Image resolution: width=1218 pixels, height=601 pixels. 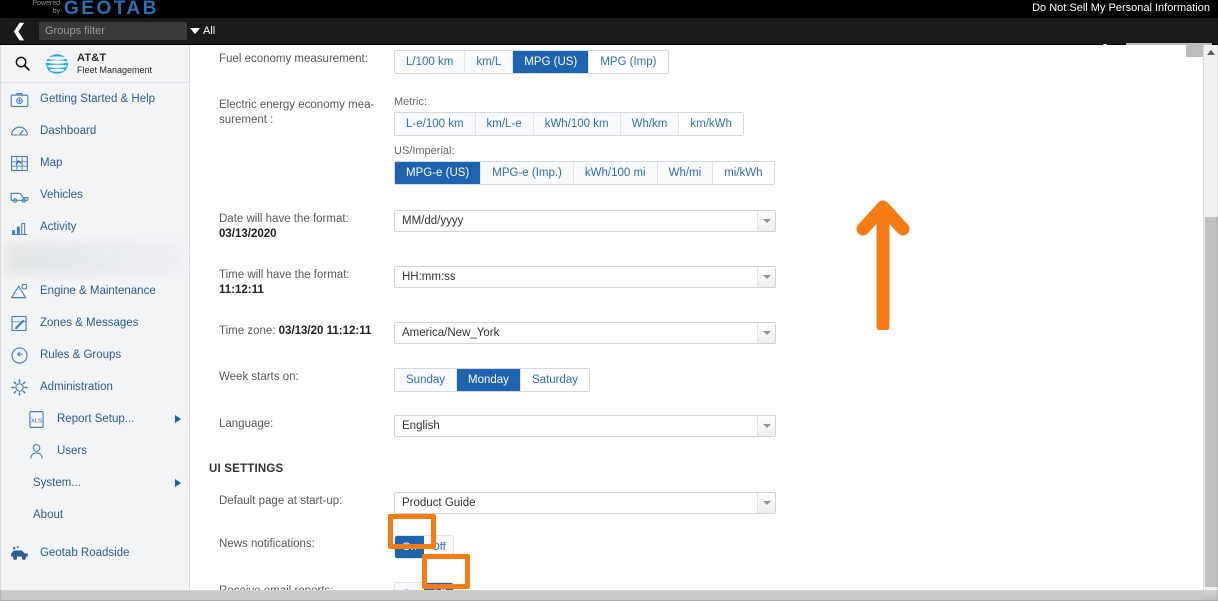 I want to click on sidebar-item-rules-groups: Rules & Groups, so click(x=94, y=355).